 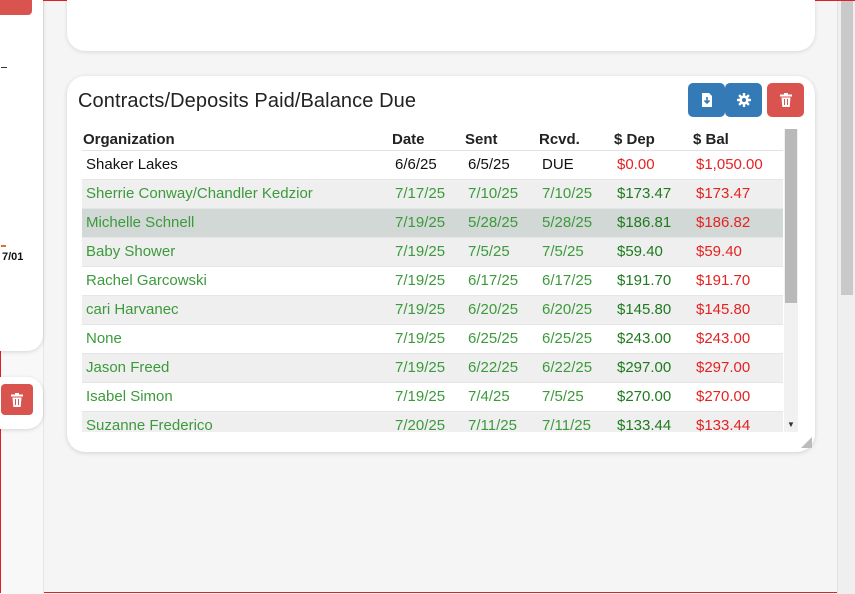 I want to click on download-button, so click(x=706, y=100).